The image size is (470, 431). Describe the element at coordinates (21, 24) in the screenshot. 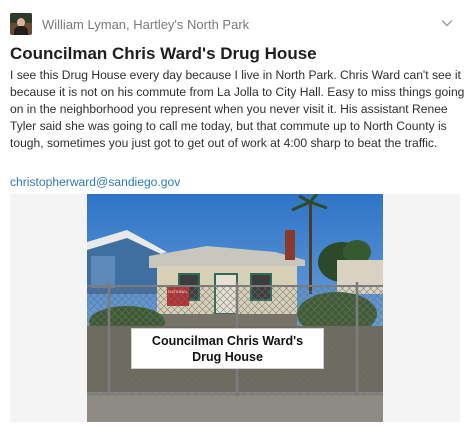

I see `avatar` at that location.